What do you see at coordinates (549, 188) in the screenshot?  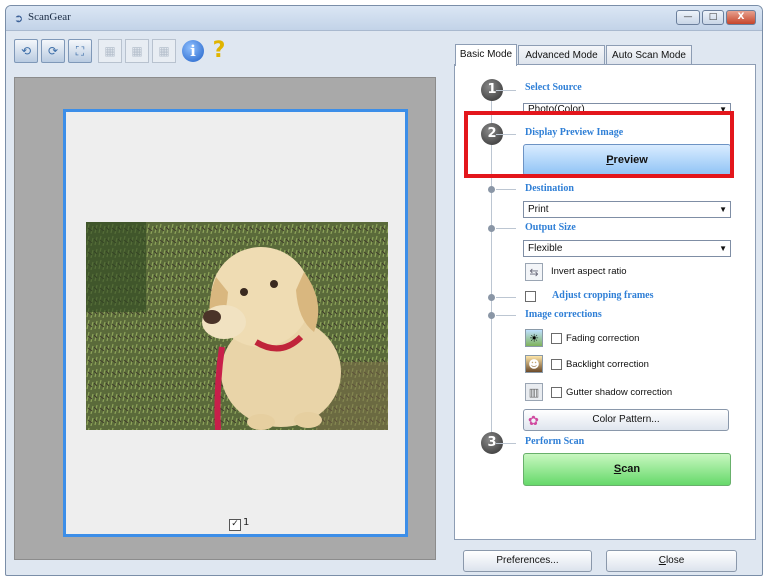 I see `destination-title: Destination` at bounding box center [549, 188].